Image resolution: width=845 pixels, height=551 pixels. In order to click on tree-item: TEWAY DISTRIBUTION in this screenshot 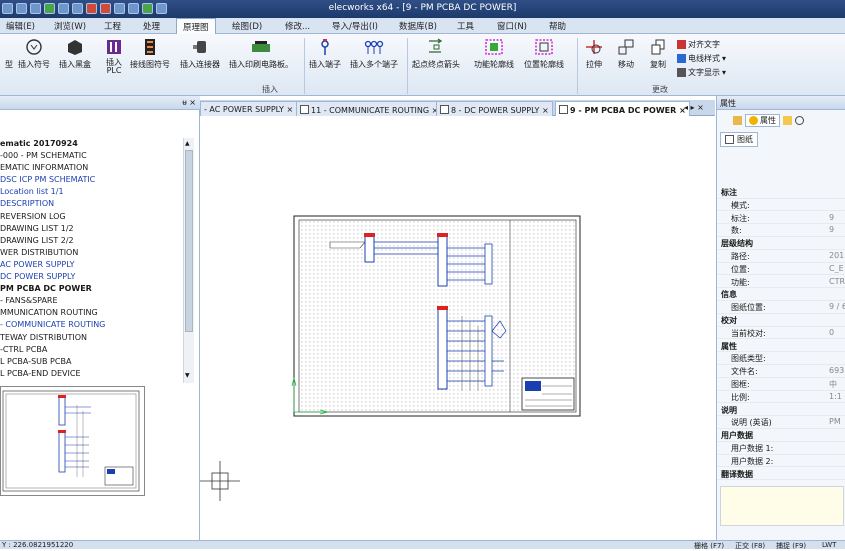, I will do `click(91, 338)`.